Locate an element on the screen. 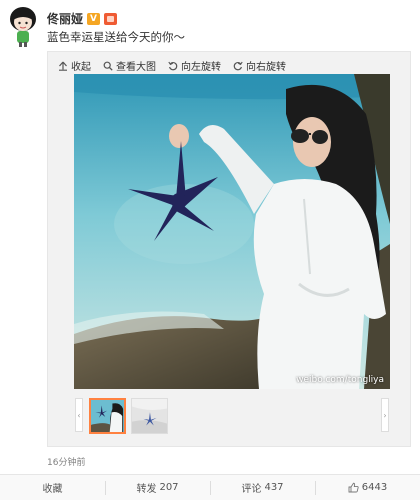 This screenshot has height=500, width=420. favorite-button: 收藏 is located at coordinates (52, 487).